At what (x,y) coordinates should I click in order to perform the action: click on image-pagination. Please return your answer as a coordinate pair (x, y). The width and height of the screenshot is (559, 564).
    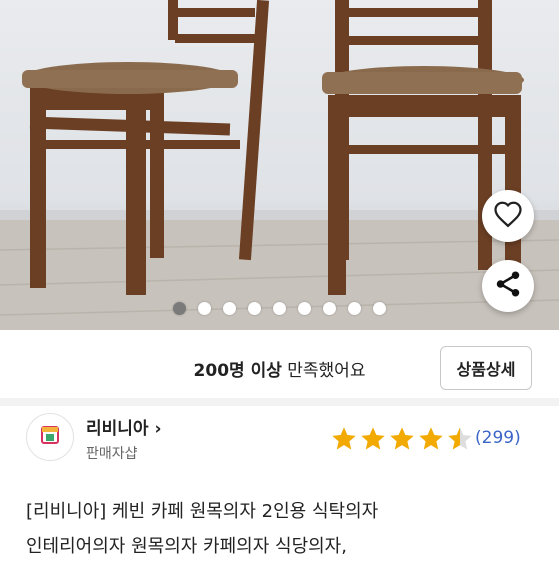
    Looking at the image, I should click on (279, 311).